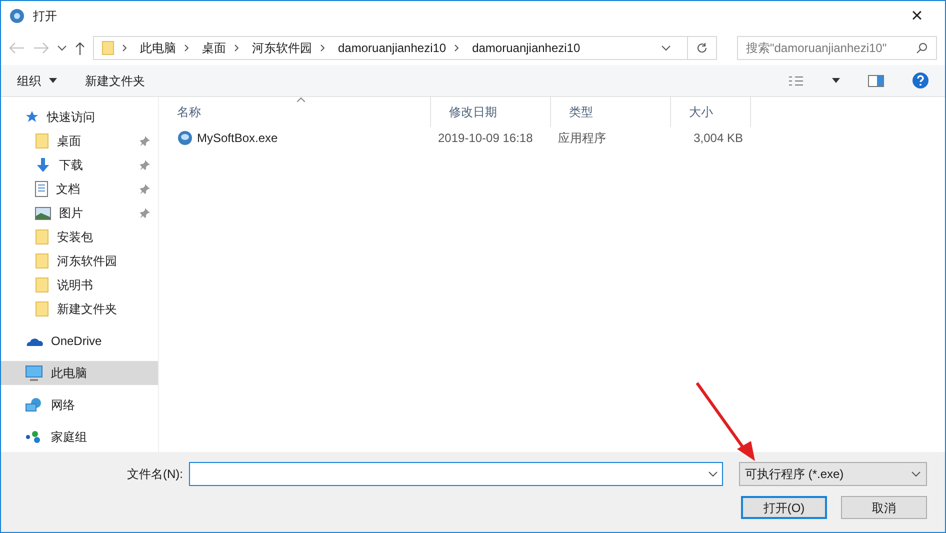 This screenshot has width=946, height=533. Describe the element at coordinates (295, 112) in the screenshot. I see `column-header: 名称` at that location.